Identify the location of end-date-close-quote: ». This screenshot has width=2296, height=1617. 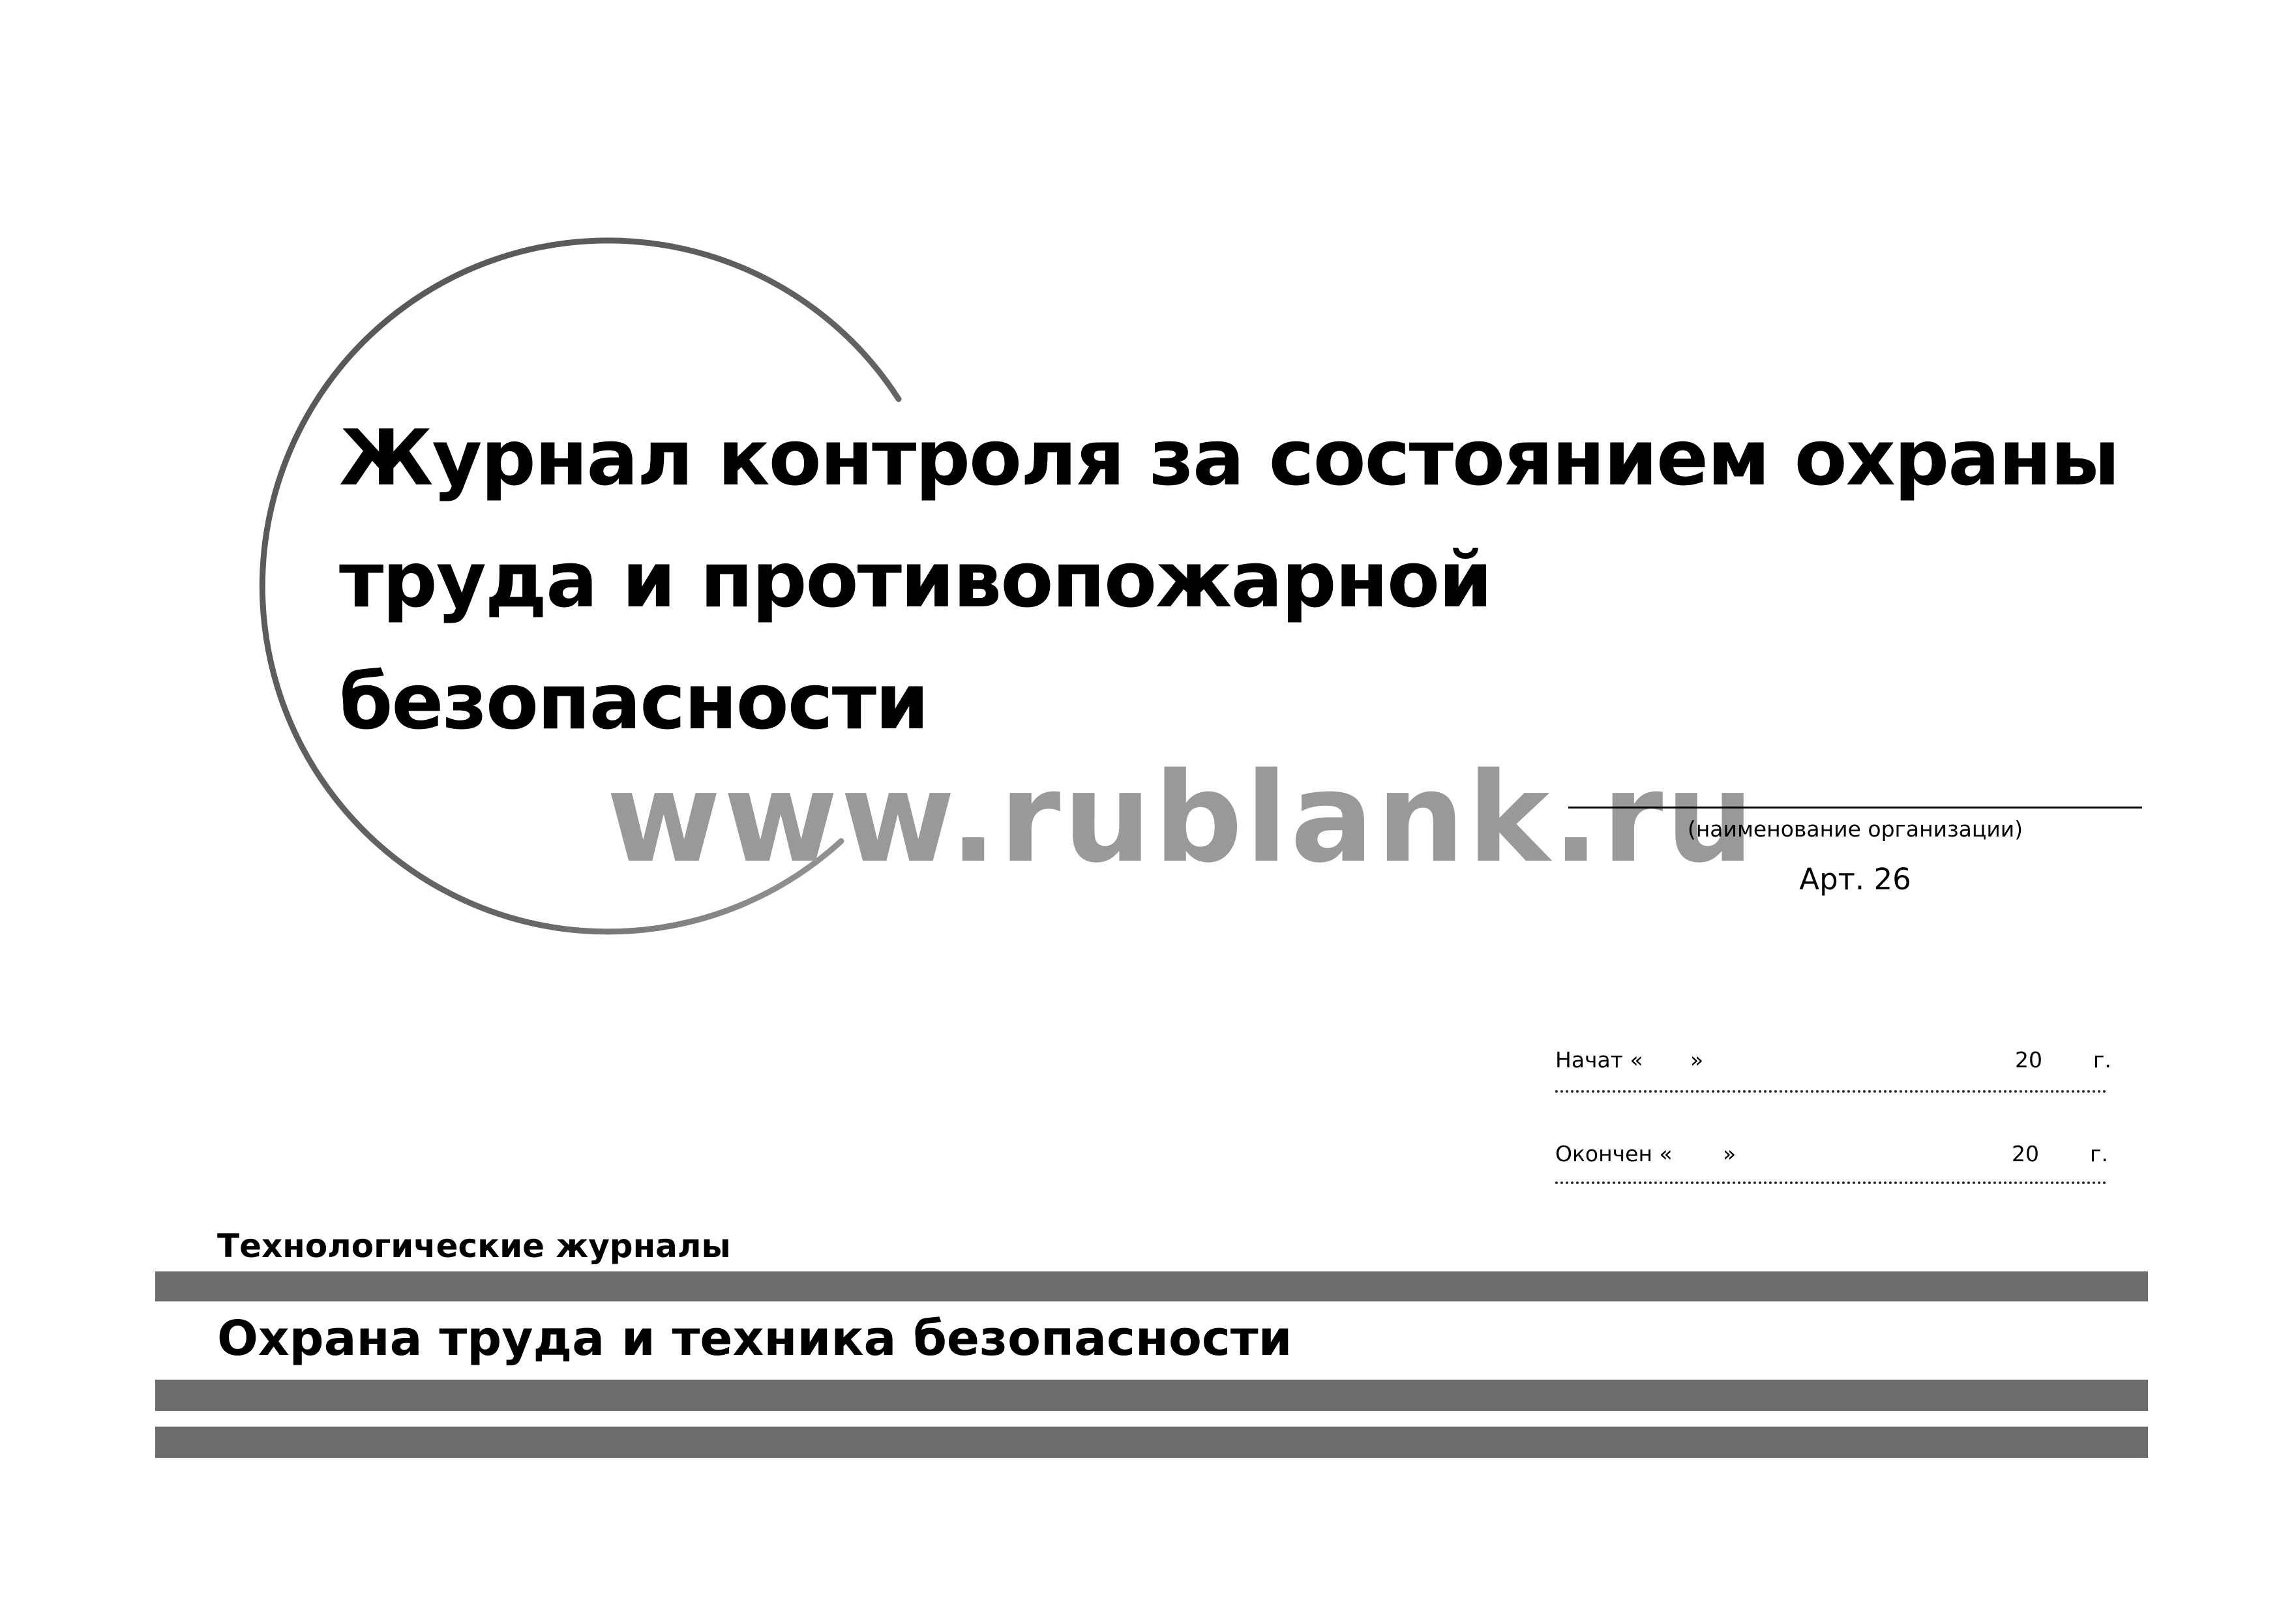
(1730, 1153).